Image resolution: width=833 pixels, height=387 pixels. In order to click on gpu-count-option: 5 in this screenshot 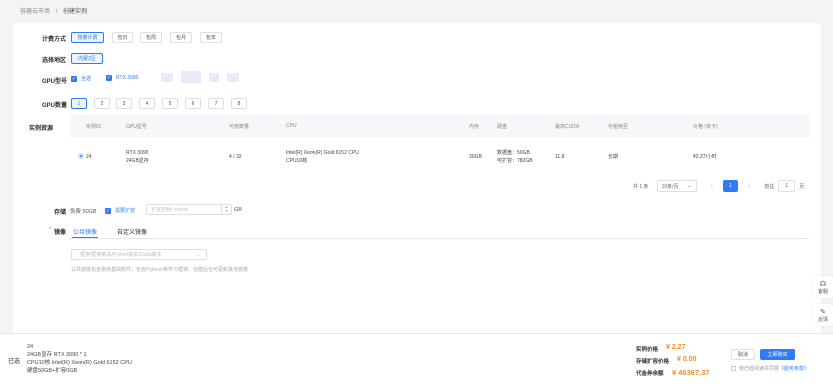, I will do `click(170, 103)`.